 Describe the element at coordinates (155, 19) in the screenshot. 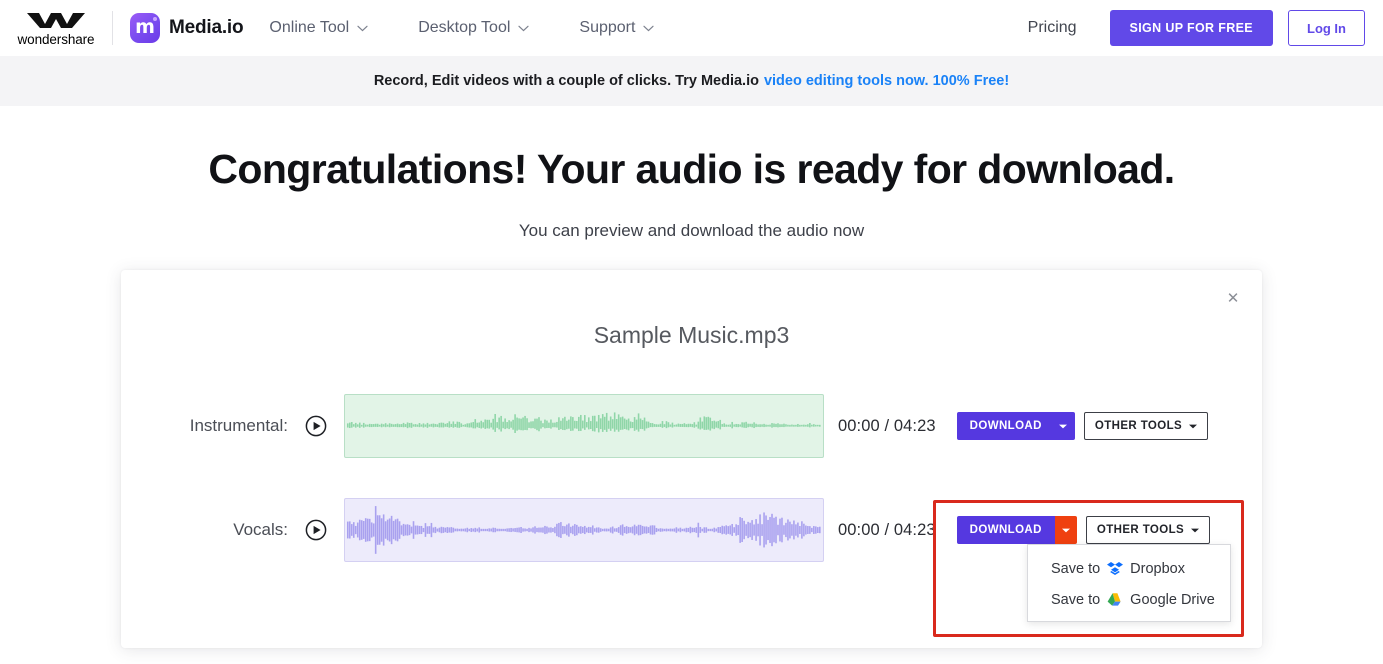

I see `mediaio-logo-dot` at that location.